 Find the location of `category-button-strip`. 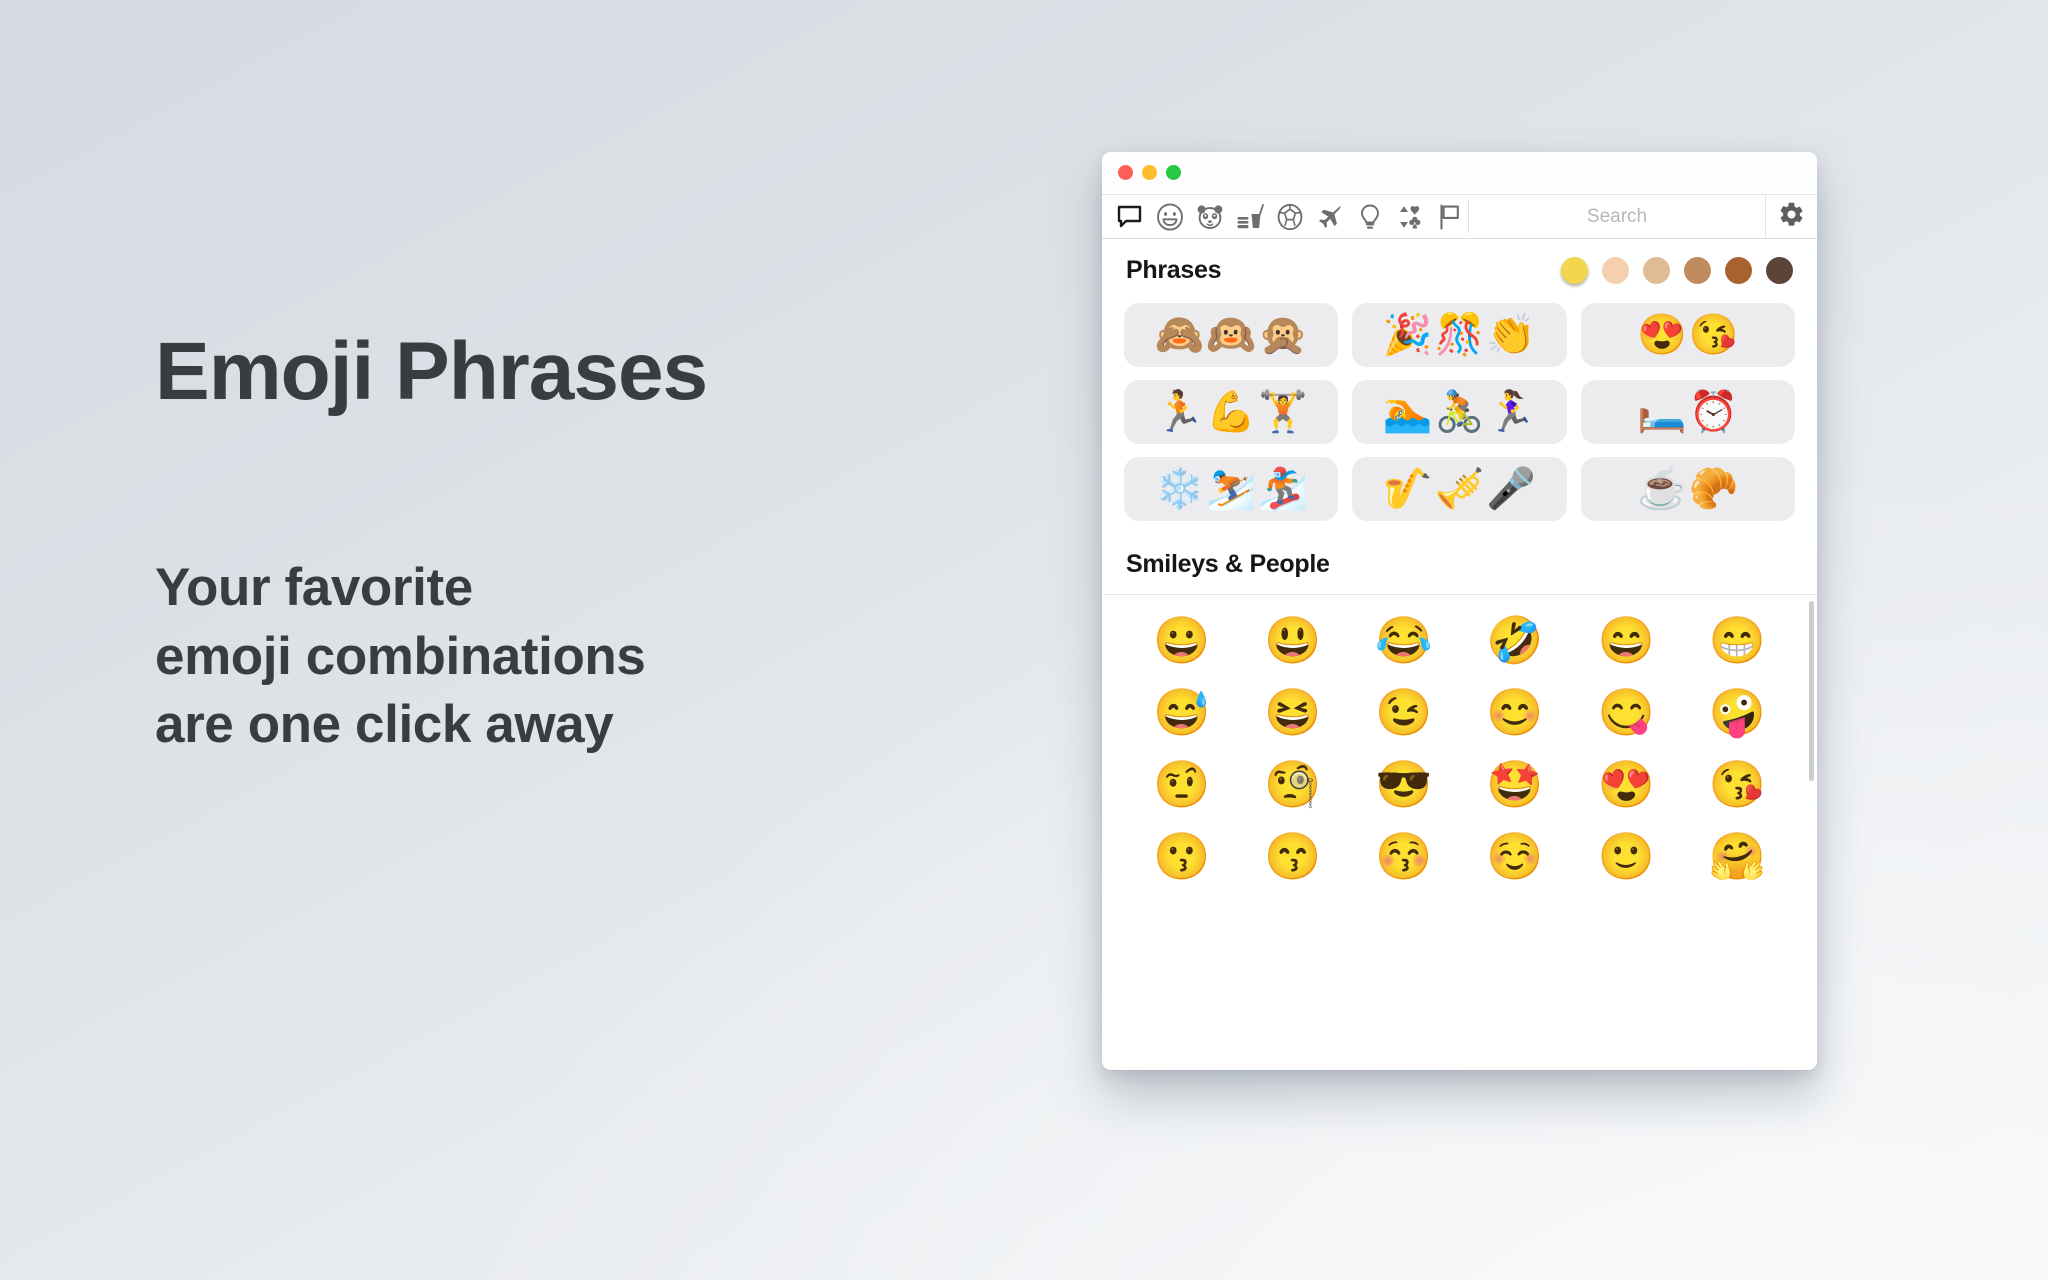

category-button-strip is located at coordinates (1285, 216).